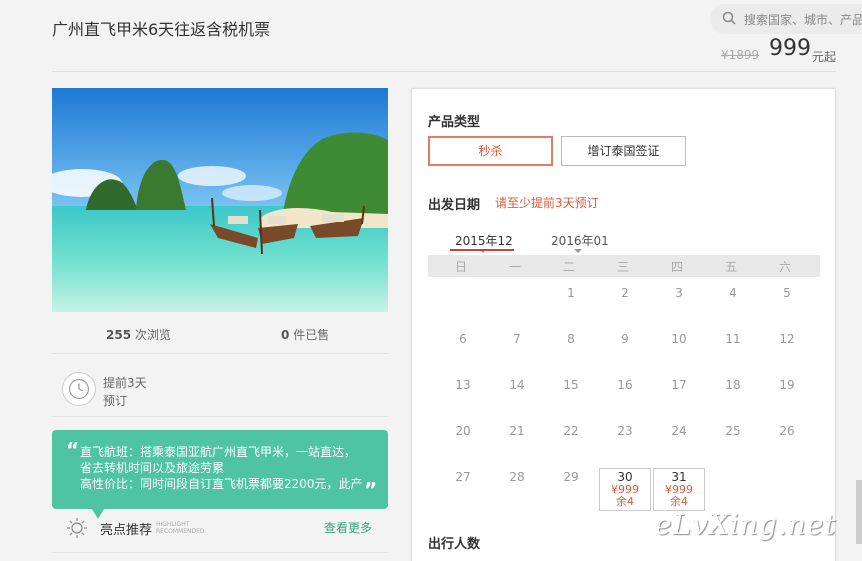 This screenshot has width=862, height=561. I want to click on calendar-day: 23, so click(625, 431).